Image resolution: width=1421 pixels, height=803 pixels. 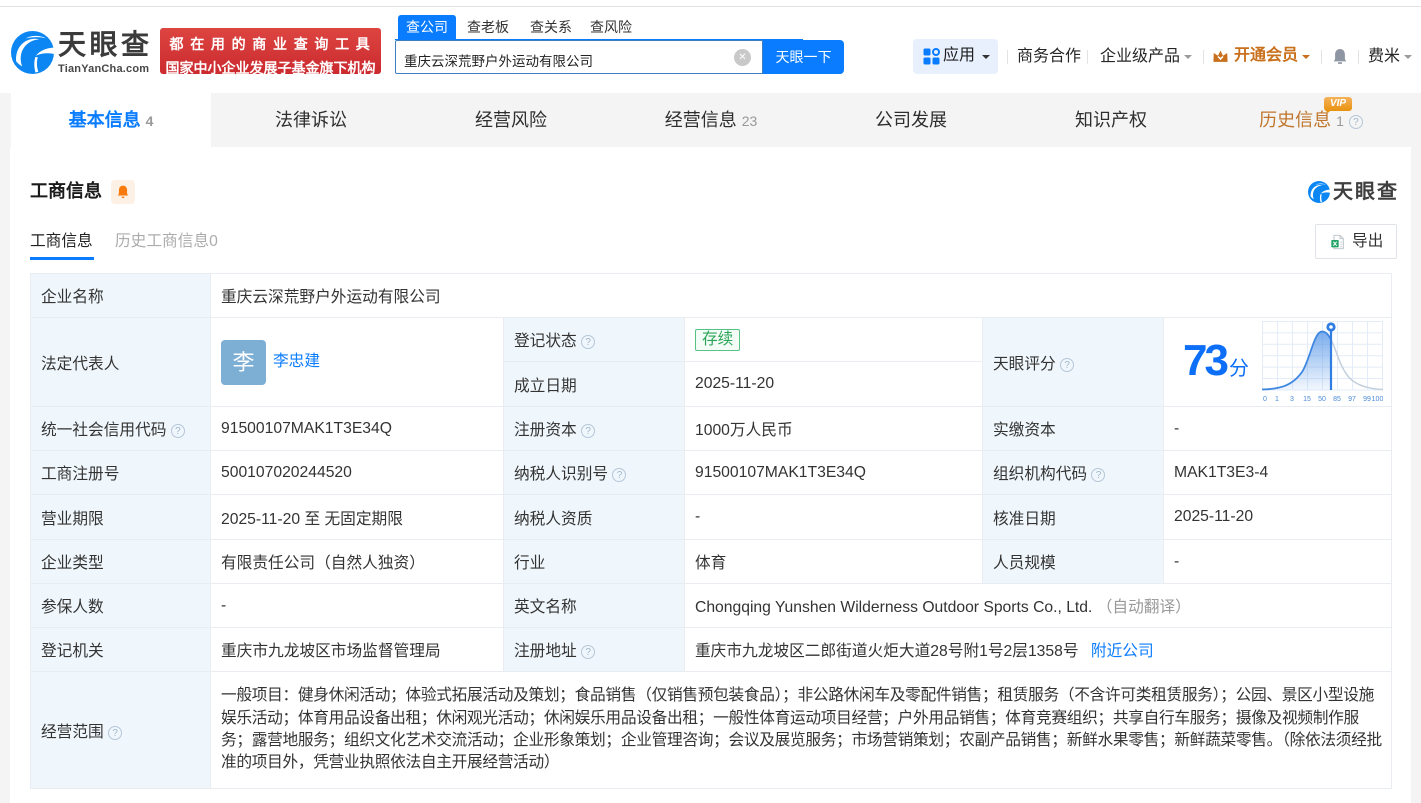 What do you see at coordinates (1377, 399) in the screenshot?
I see `svg-text: 100` at bounding box center [1377, 399].